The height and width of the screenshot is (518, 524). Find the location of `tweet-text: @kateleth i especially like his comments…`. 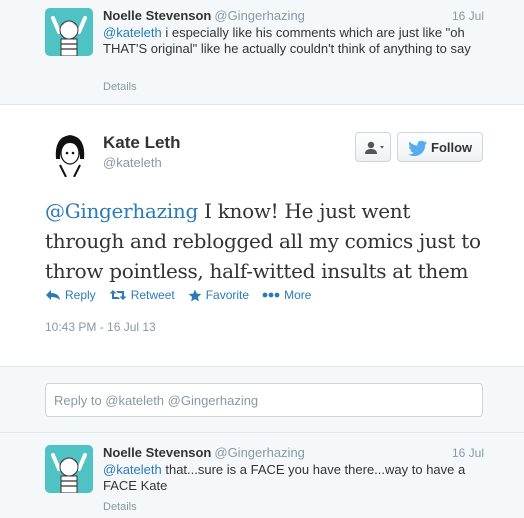

tweet-text: @kateleth i especially like his comments… is located at coordinates (298, 41).